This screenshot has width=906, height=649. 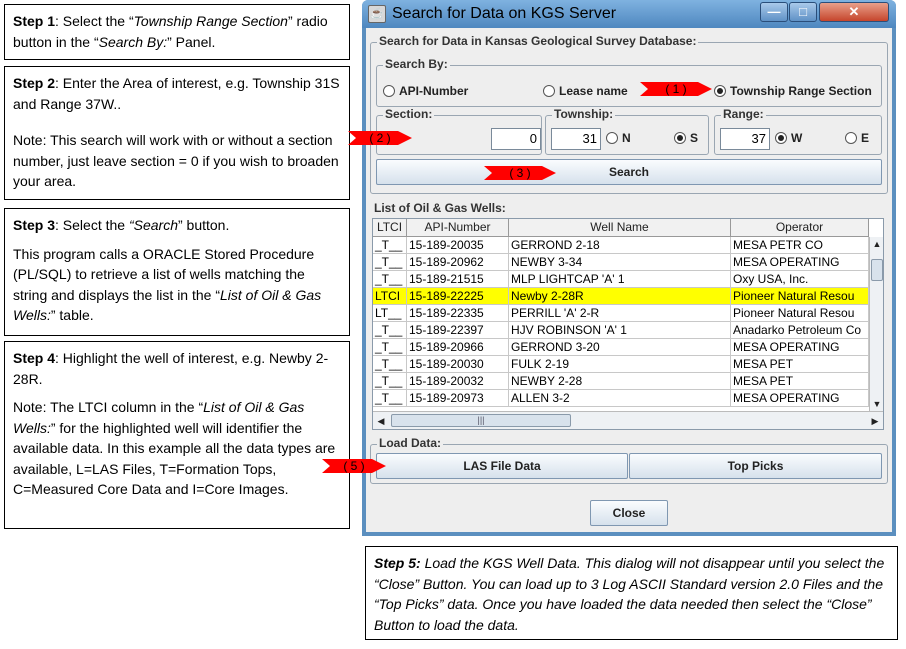 What do you see at coordinates (876, 244) in the screenshot?
I see `scroll-up-icon: ▲` at bounding box center [876, 244].